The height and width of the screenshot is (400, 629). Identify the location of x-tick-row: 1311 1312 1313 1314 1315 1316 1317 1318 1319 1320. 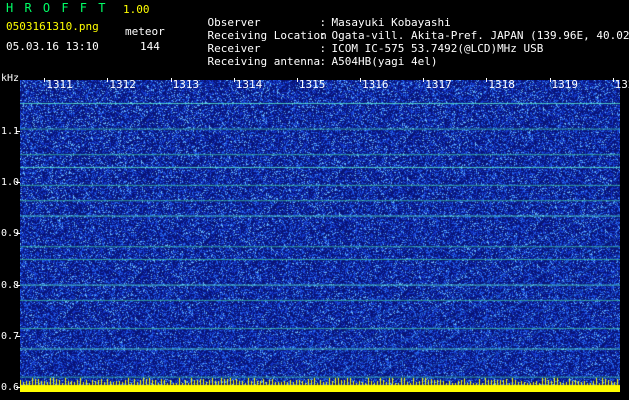
(314, 85).